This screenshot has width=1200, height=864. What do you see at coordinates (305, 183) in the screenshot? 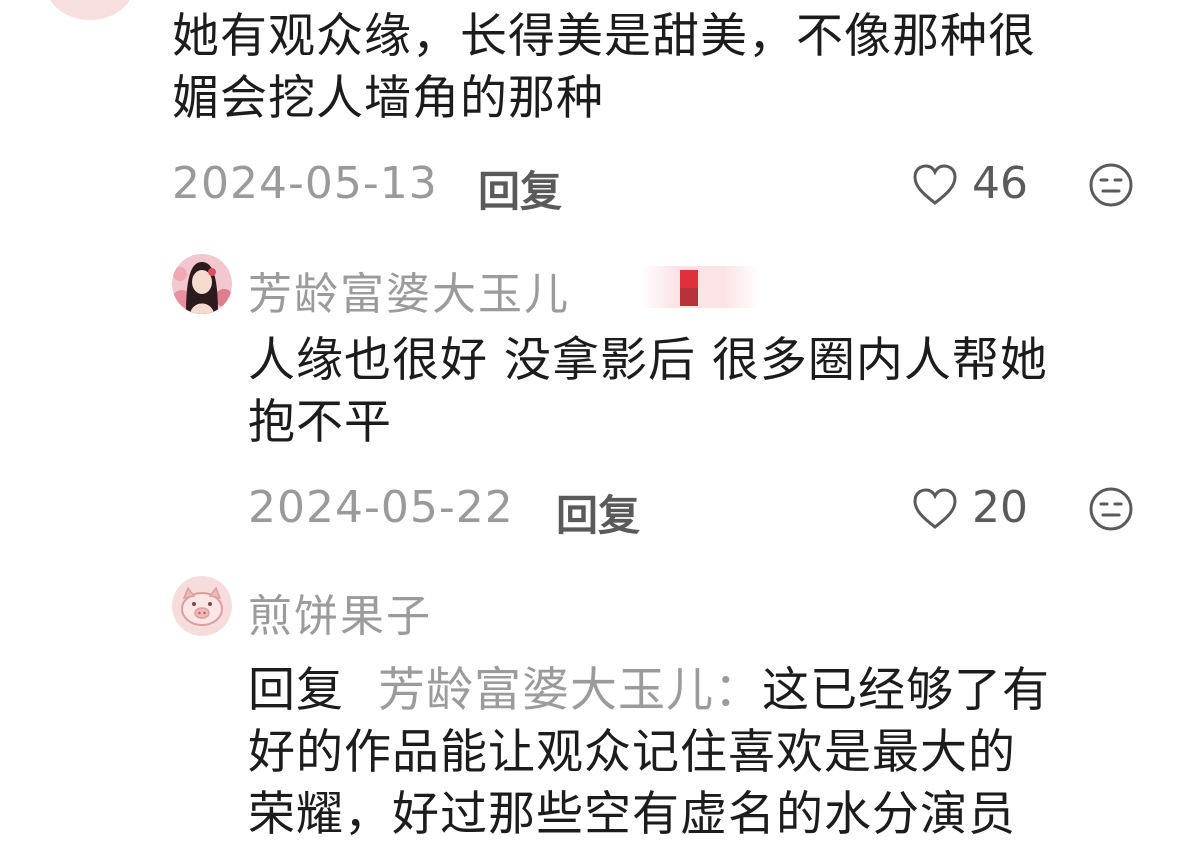
I see `comment-date: 2024-05-13` at bounding box center [305, 183].